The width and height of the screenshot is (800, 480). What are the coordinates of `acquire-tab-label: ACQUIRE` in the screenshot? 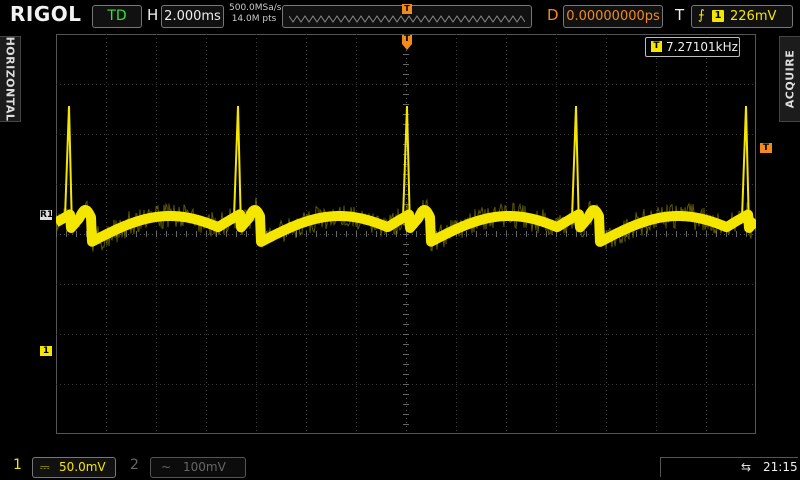 It's located at (790, 79).